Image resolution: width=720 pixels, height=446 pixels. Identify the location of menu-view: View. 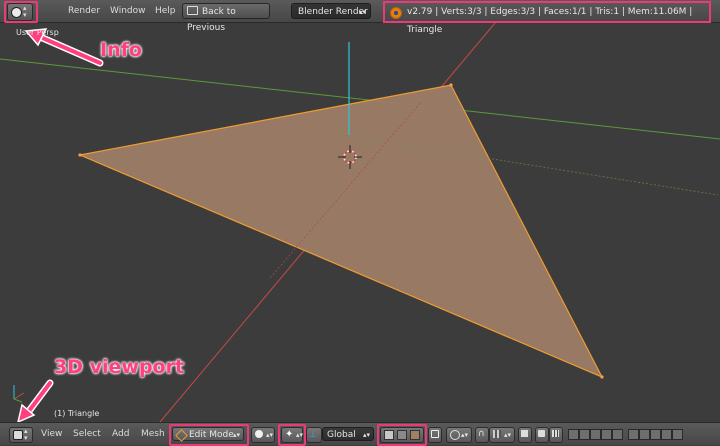
(51, 434).